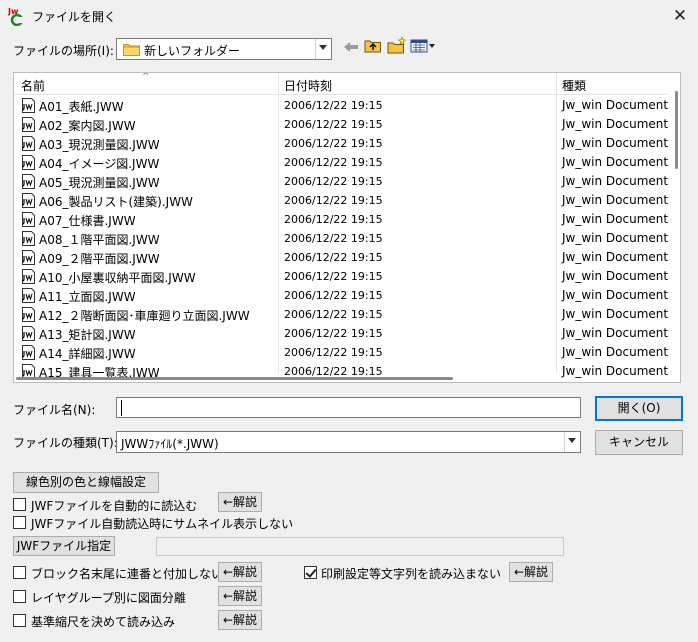 The width and height of the screenshot is (698, 642). What do you see at coordinates (411, 574) in the screenshot?
I see `print-settings-label: 印刷設定等文字列を読み込まない` at bounding box center [411, 574].